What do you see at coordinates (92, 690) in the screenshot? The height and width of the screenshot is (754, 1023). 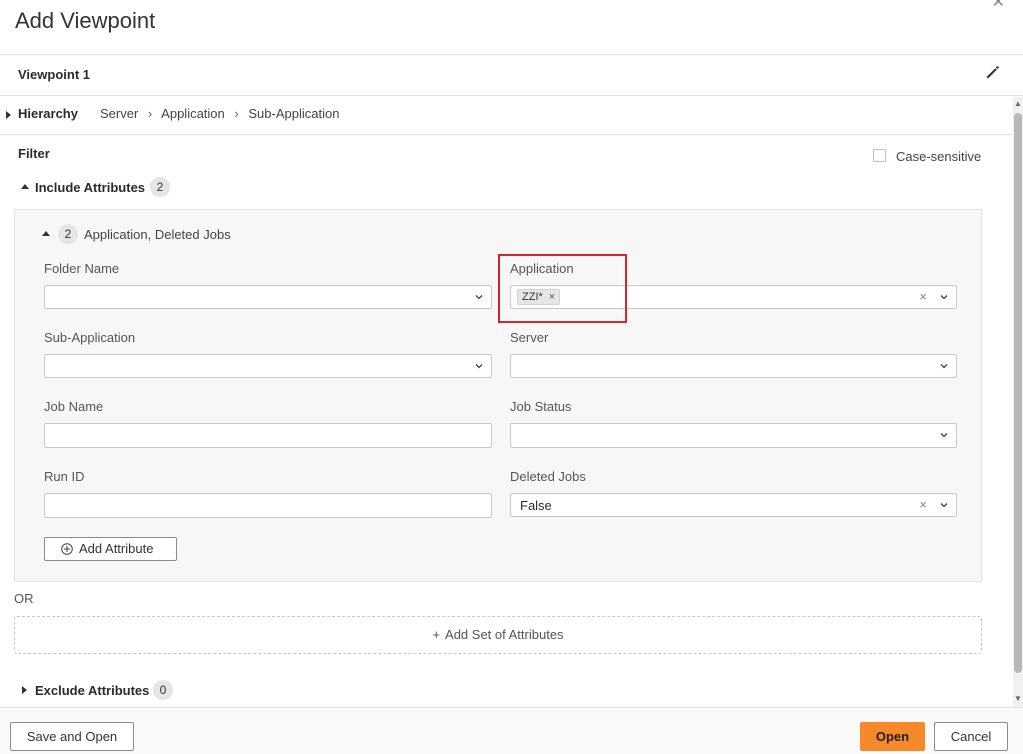 I see `exclude-attributes-label: Exclude Attributes` at bounding box center [92, 690].